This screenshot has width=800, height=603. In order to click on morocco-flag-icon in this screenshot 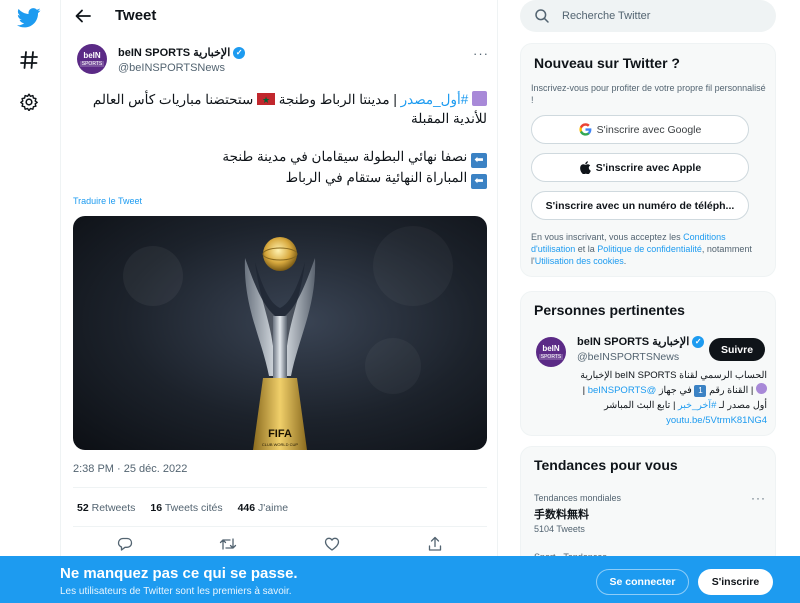, I will do `click(266, 100)`.